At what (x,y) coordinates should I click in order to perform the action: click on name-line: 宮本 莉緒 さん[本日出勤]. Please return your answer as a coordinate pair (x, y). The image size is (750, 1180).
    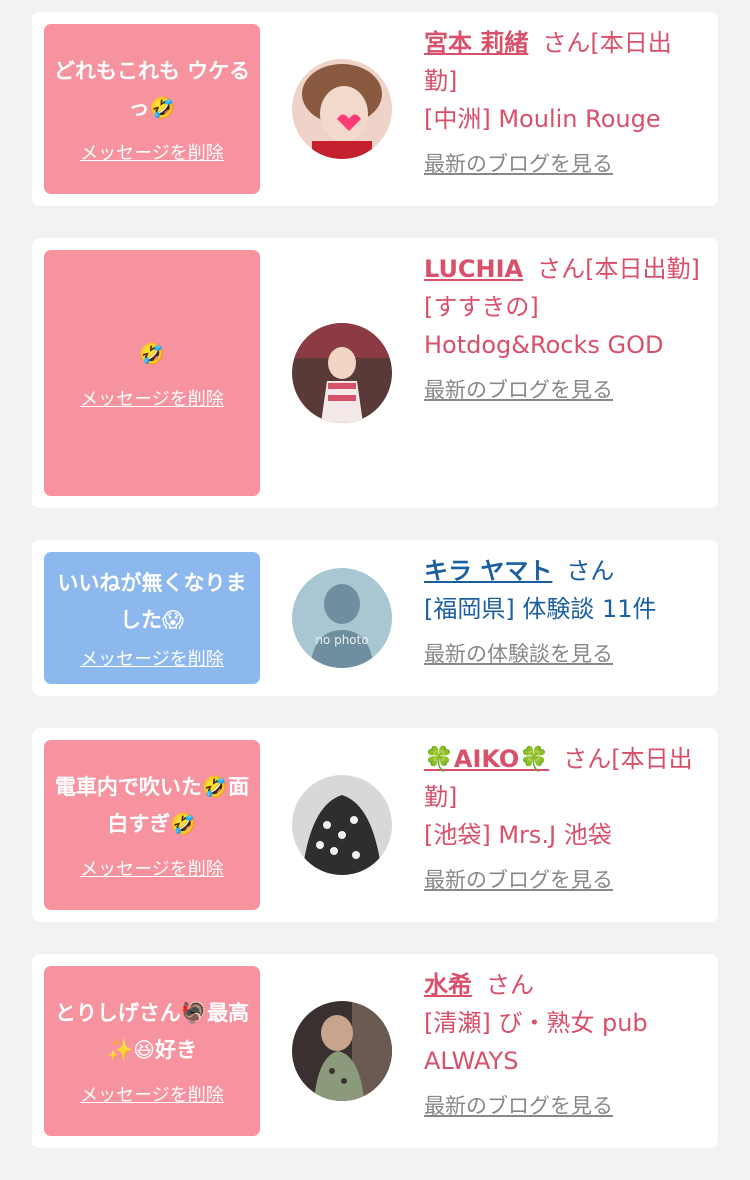
    Looking at the image, I should click on (564, 62).